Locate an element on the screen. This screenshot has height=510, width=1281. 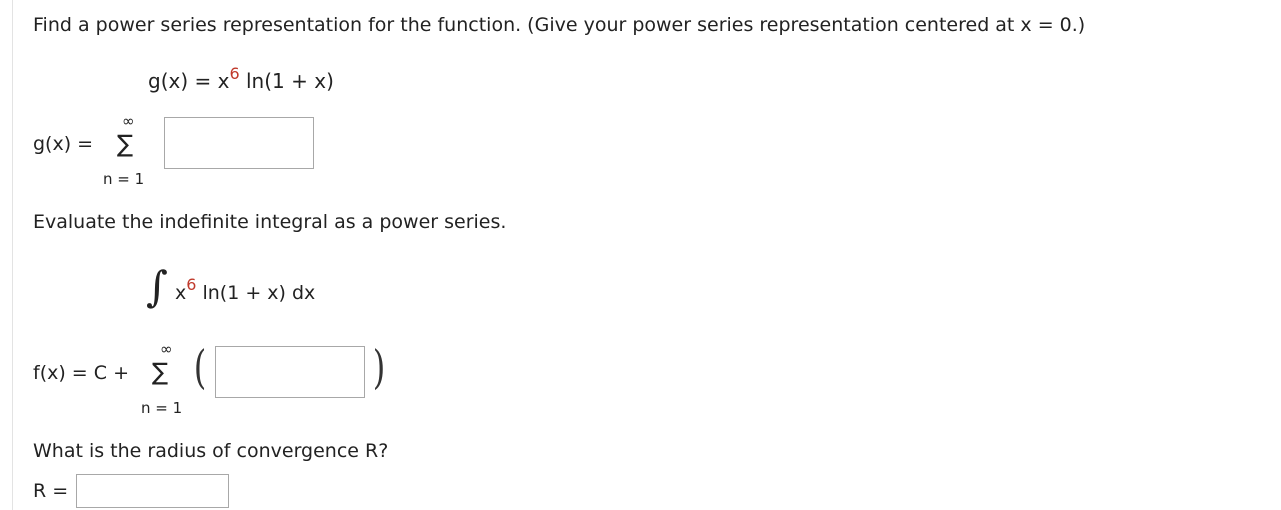
series1-answer-box is located at coordinates (239, 143).